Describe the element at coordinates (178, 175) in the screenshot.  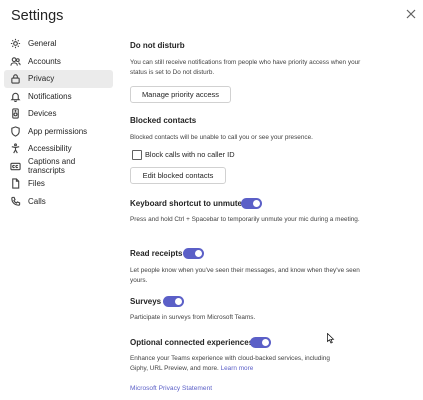
I see `edit-blocked-contacts-button: Edit blocked contacts` at that location.